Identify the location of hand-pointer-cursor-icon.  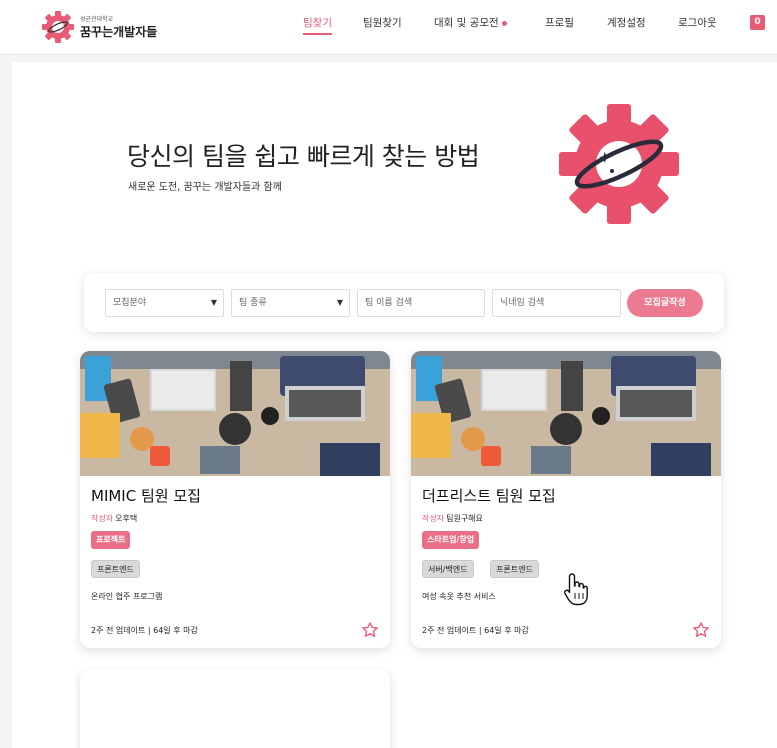
(575, 589).